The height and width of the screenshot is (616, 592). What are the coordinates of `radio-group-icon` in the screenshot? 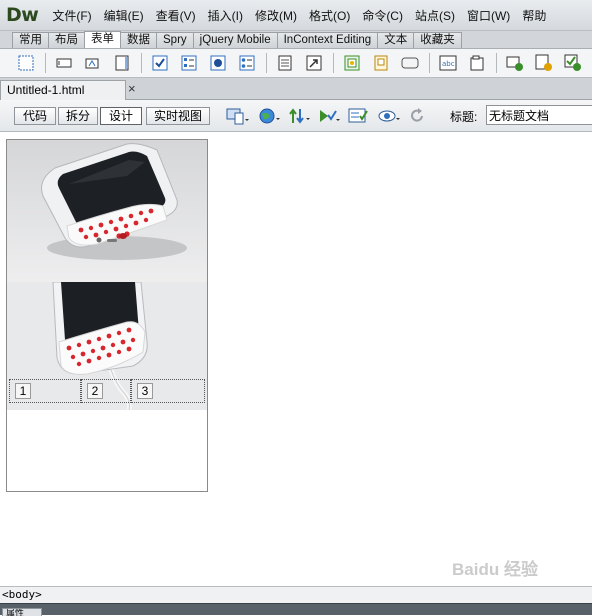 It's located at (247, 63).